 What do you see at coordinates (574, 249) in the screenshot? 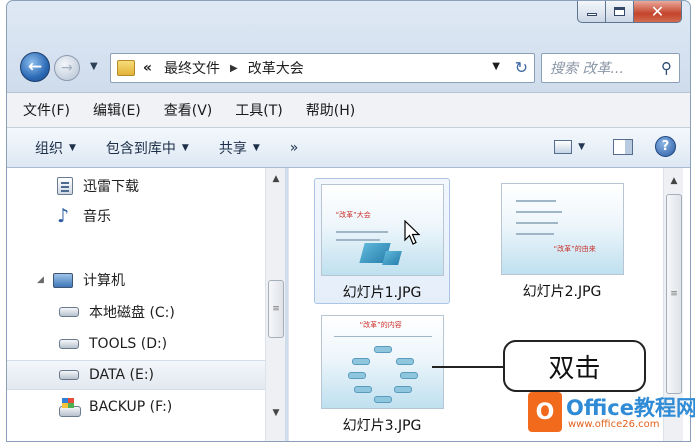
I see `thumbnail-title: “改革”的由来` at bounding box center [574, 249].